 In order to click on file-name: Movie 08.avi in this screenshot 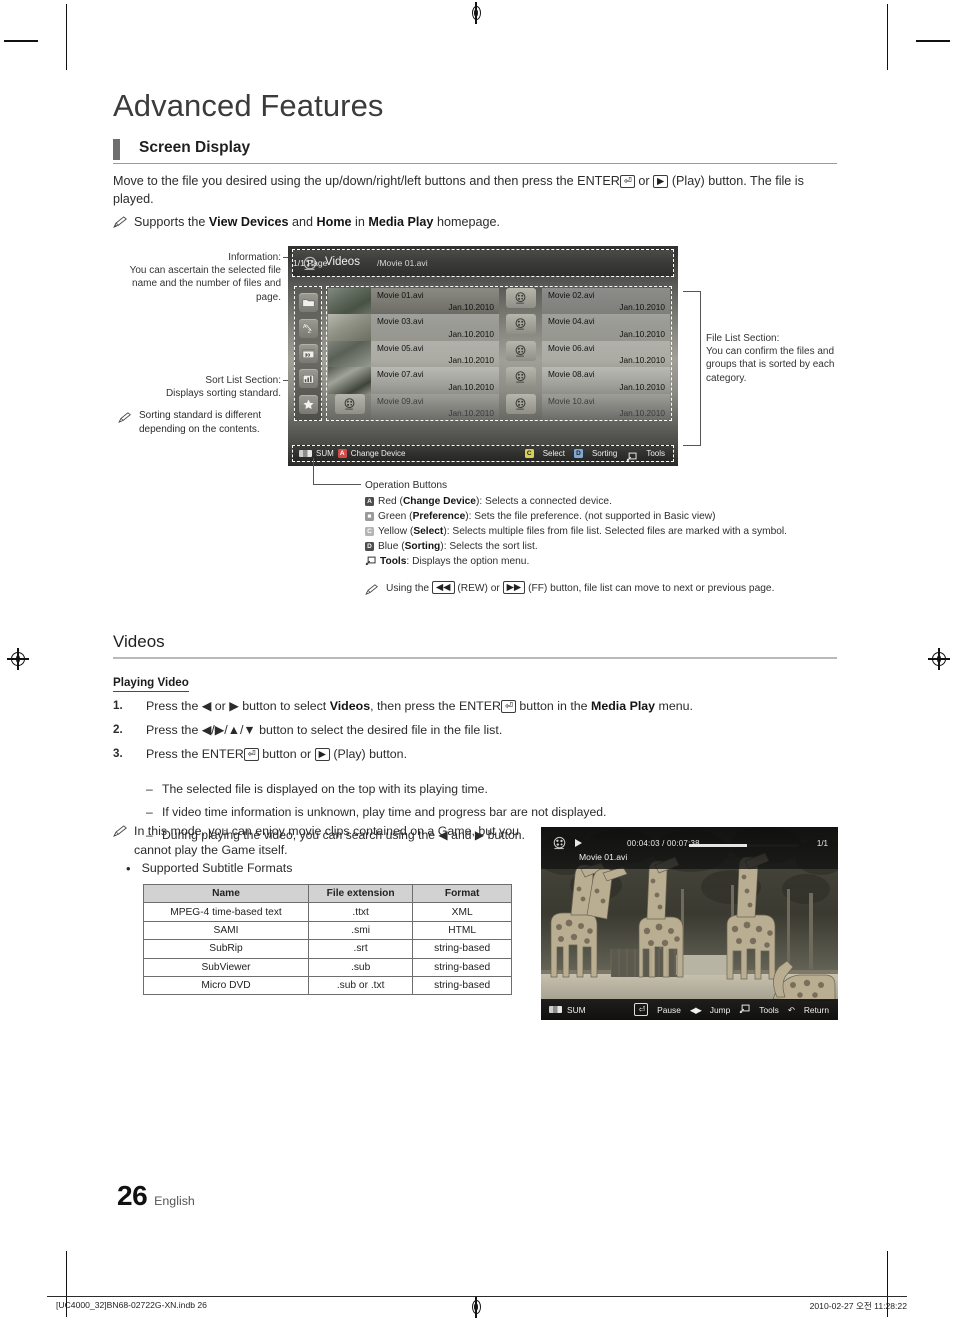, I will do `click(571, 374)`.